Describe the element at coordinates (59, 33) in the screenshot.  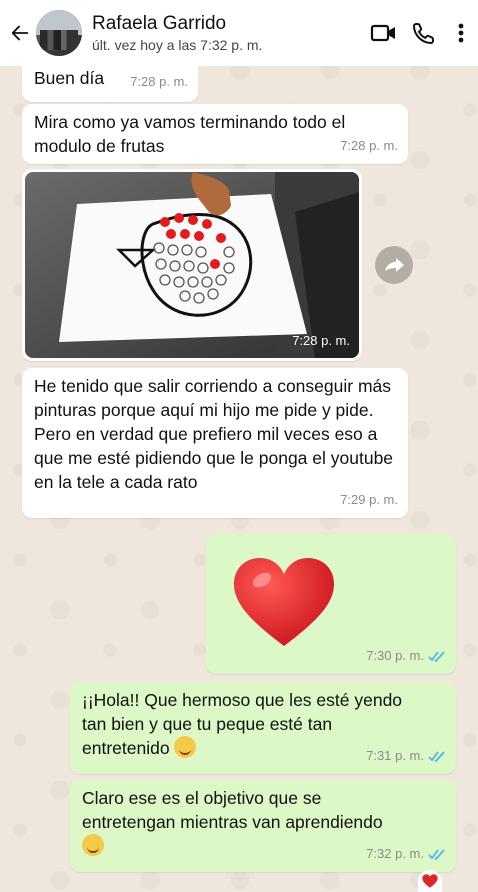
I see `avatar` at that location.